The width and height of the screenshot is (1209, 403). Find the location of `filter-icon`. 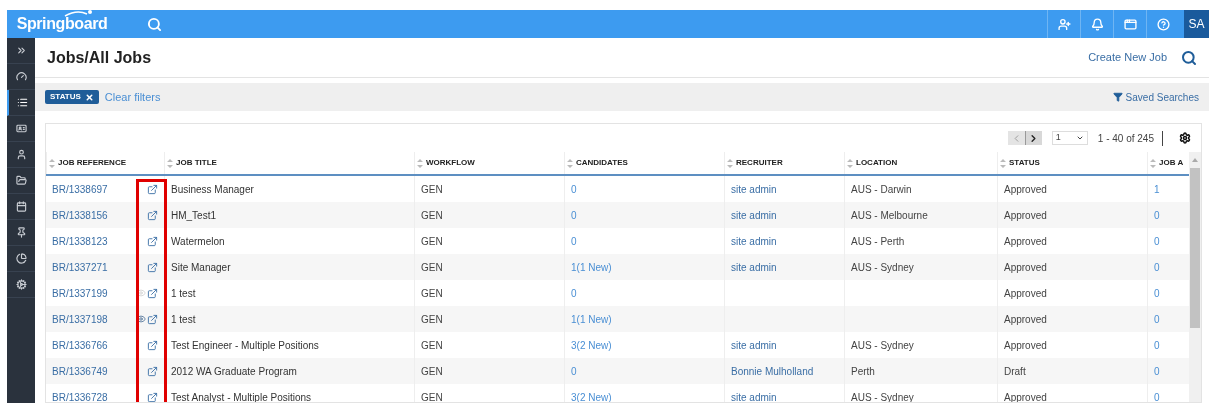

filter-icon is located at coordinates (1117, 97).